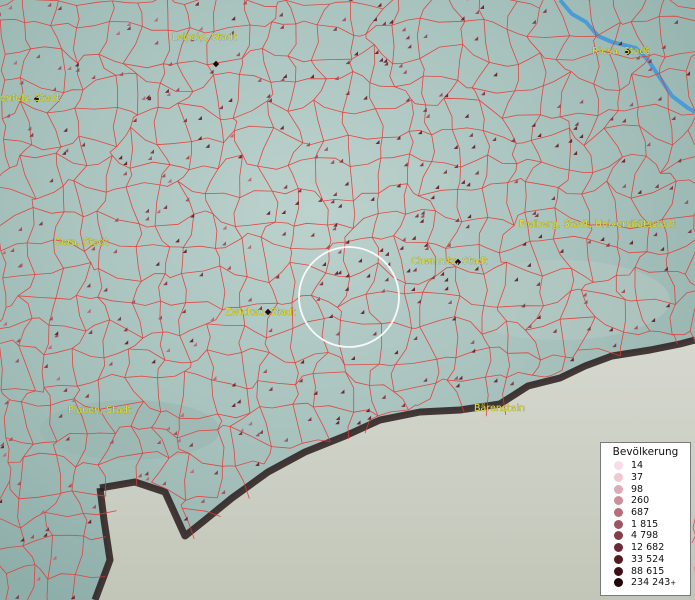  Describe the element at coordinates (204, 37) in the screenshot. I see `city-label: Leipzig, Stadt` at that location.